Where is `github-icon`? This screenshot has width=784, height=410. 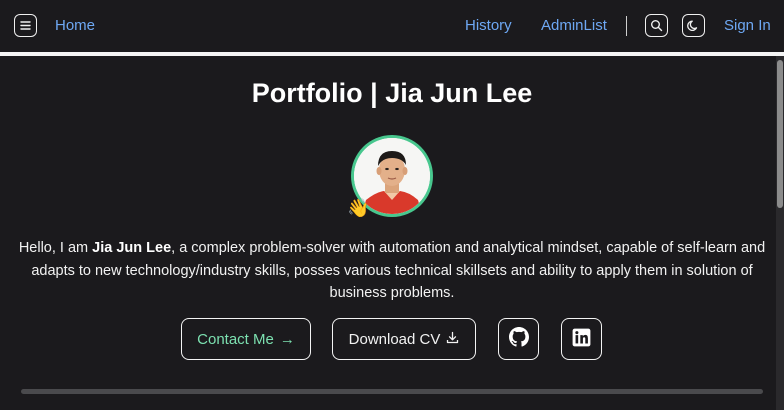 github-icon is located at coordinates (518, 339).